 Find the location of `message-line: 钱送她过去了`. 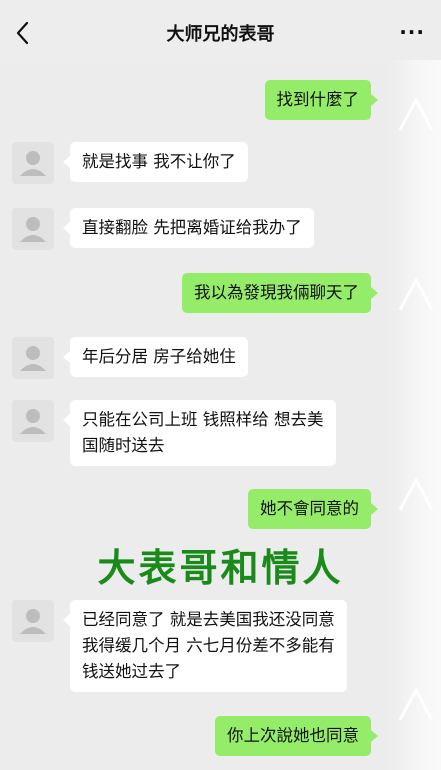

message-line: 钱送她过去了 is located at coordinates (131, 671).